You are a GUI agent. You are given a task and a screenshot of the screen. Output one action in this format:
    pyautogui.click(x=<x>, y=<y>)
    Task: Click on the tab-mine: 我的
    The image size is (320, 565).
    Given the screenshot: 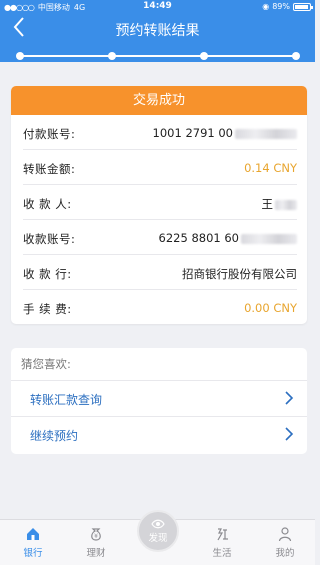 What is the action you would take?
    pyautogui.click(x=285, y=542)
    